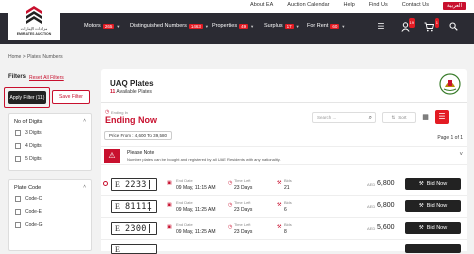  What do you see at coordinates (196, 210) in the screenshot?
I see `end-date-value: 09 May, 11:25 AM` at bounding box center [196, 210].